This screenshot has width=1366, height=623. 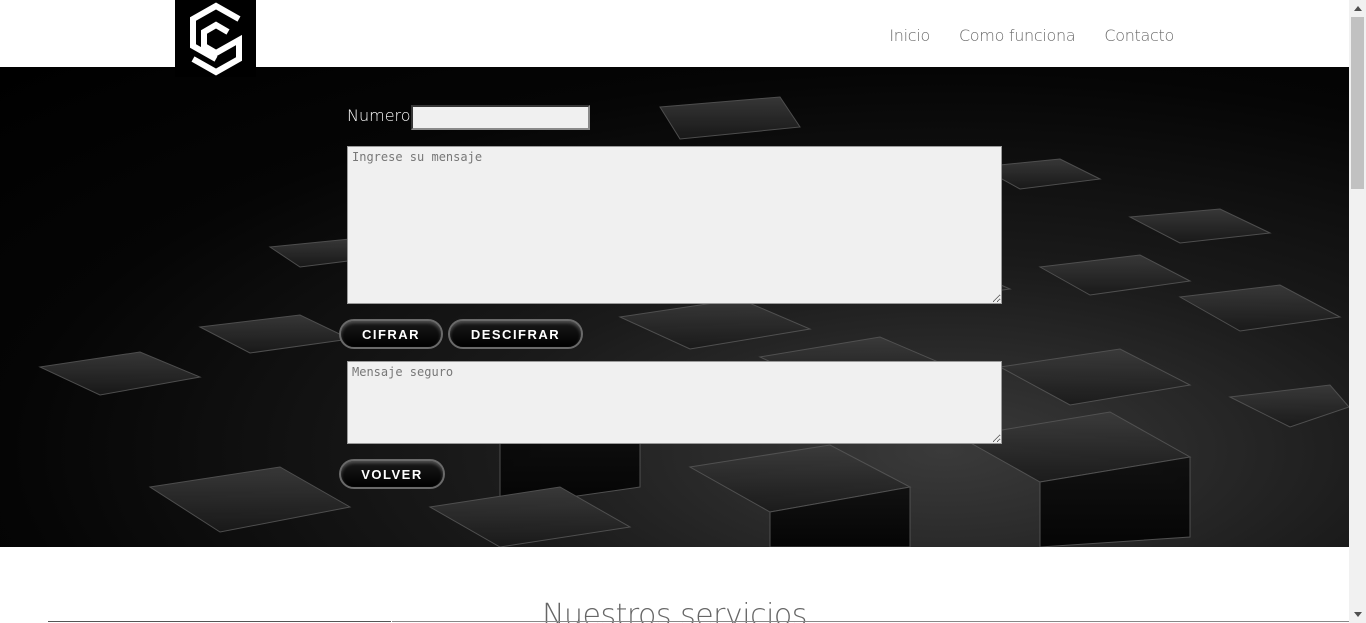 What do you see at coordinates (1017, 35) in the screenshot?
I see `nav-link-como-funciona: Como funciona` at bounding box center [1017, 35].